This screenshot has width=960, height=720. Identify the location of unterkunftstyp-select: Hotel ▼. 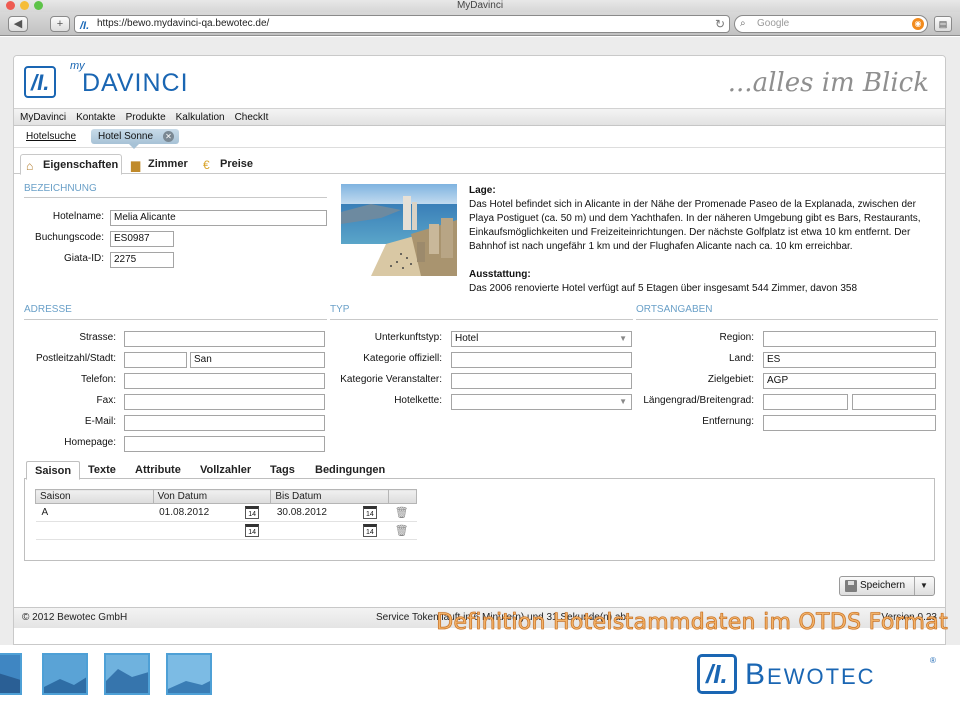
(541, 339).